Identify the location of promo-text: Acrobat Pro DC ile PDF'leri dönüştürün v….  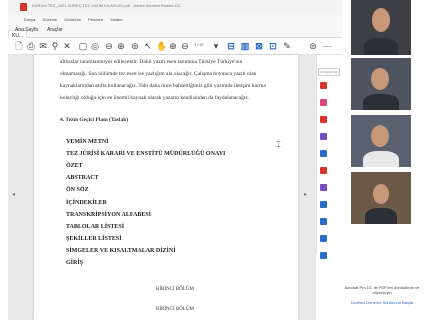
(382, 290).